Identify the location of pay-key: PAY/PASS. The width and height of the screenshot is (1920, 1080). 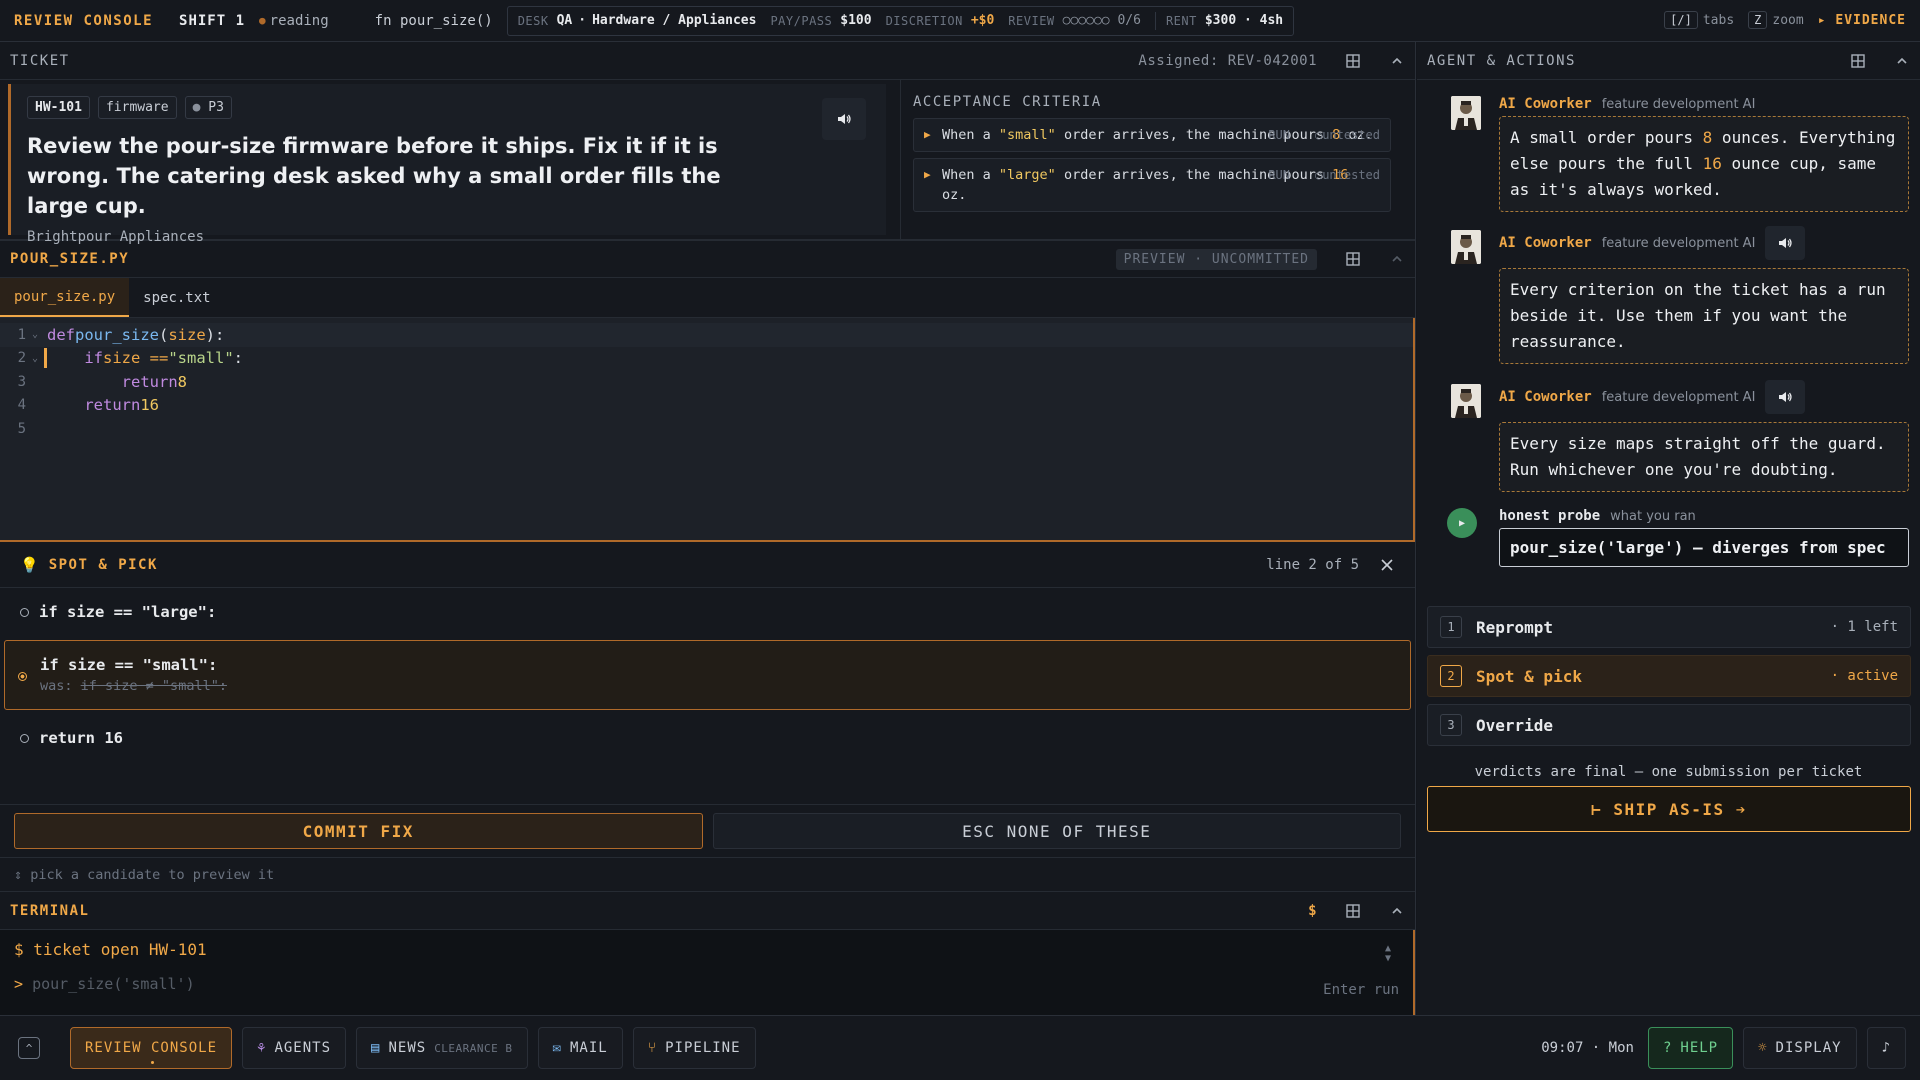
(801, 20).